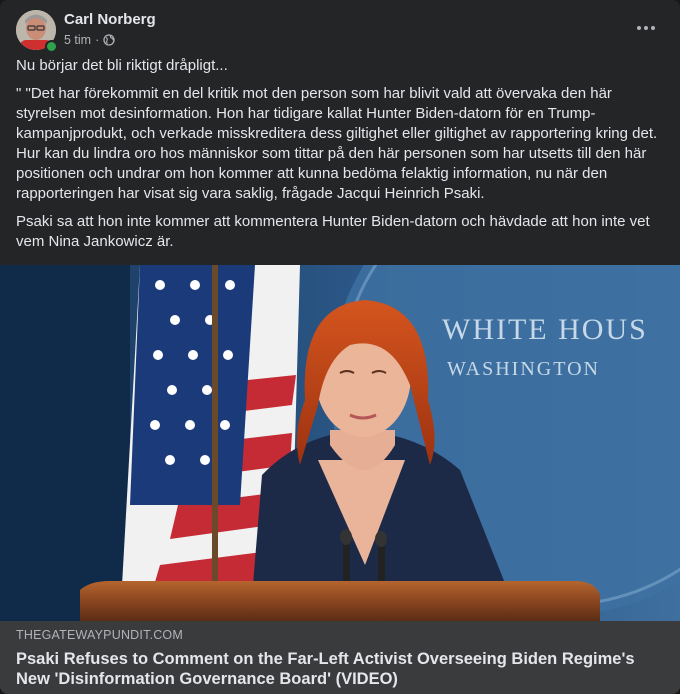  I want to click on sign-text-line2: WASHINGTON, so click(523, 369).